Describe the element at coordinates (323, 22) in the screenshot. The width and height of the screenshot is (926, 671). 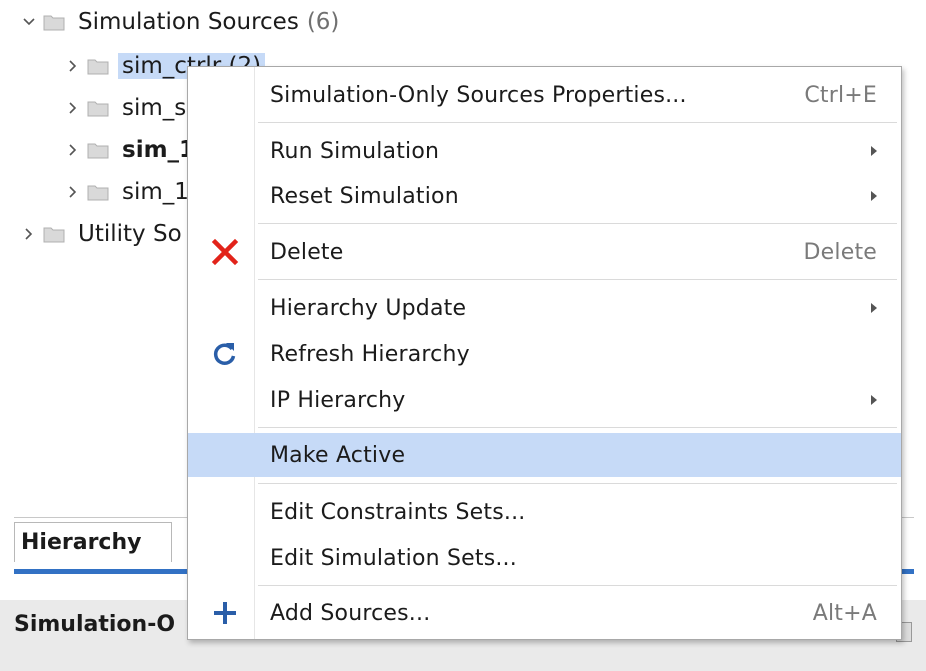
I see `tree-node-count: (6)` at that location.